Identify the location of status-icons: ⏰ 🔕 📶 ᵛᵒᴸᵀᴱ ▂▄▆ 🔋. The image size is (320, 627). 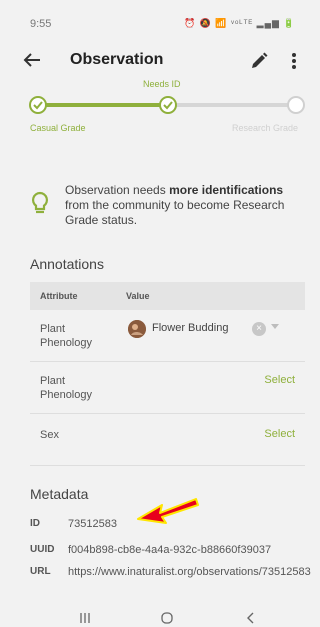
(240, 23).